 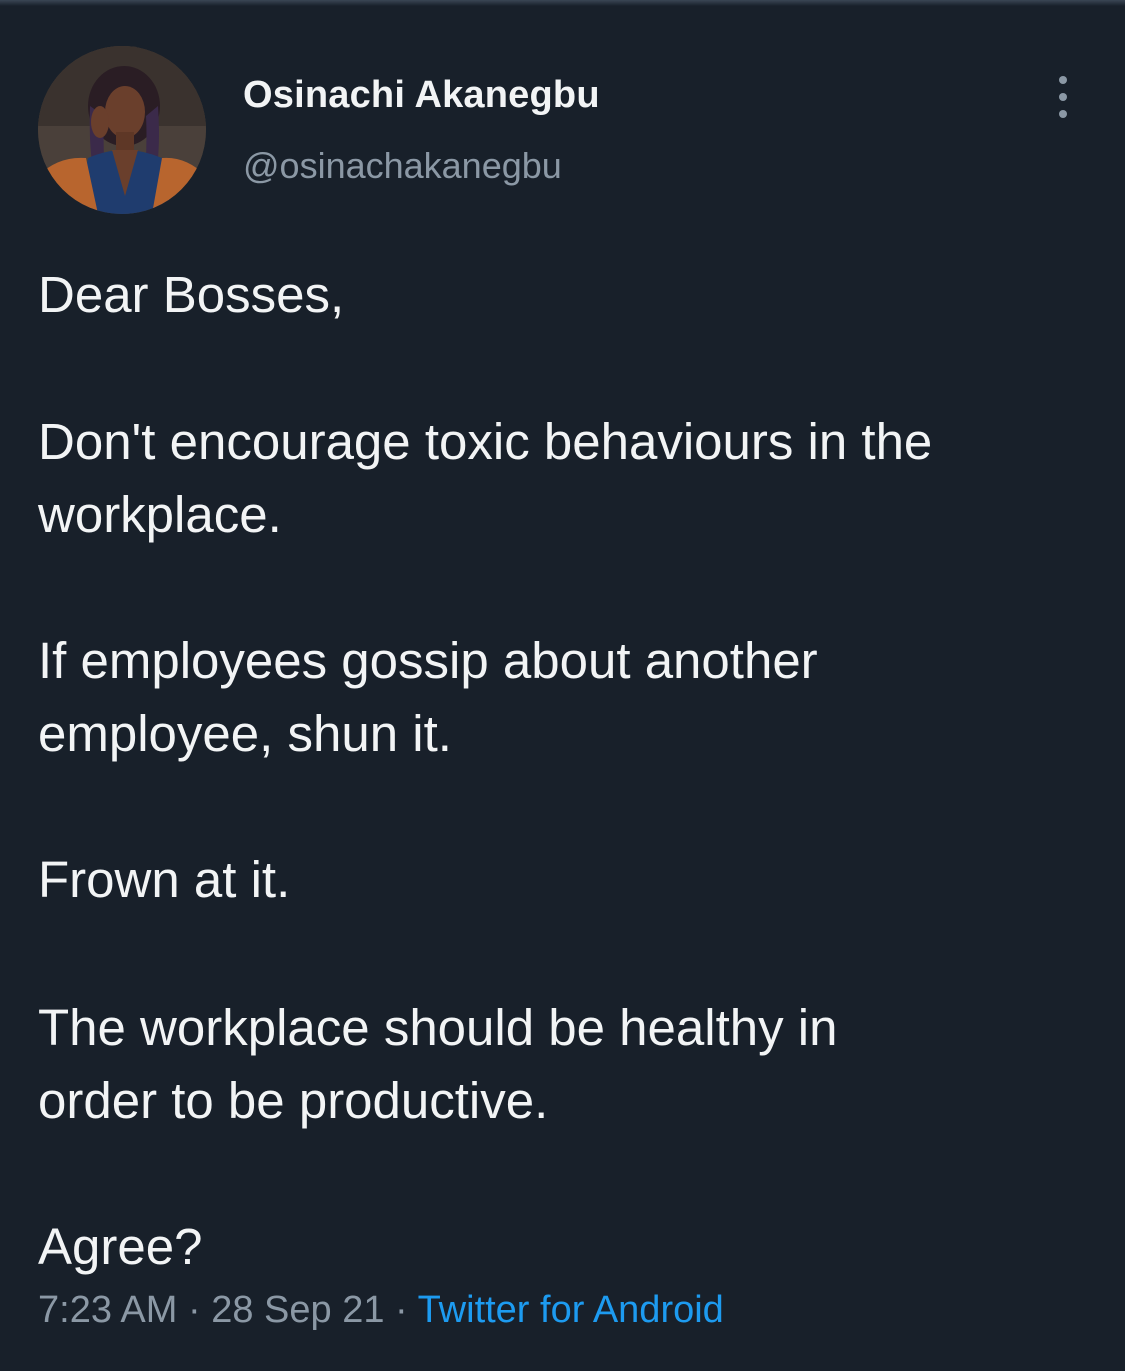 What do you see at coordinates (107, 1310) in the screenshot?
I see `tweet-time: 7:23 AM` at bounding box center [107, 1310].